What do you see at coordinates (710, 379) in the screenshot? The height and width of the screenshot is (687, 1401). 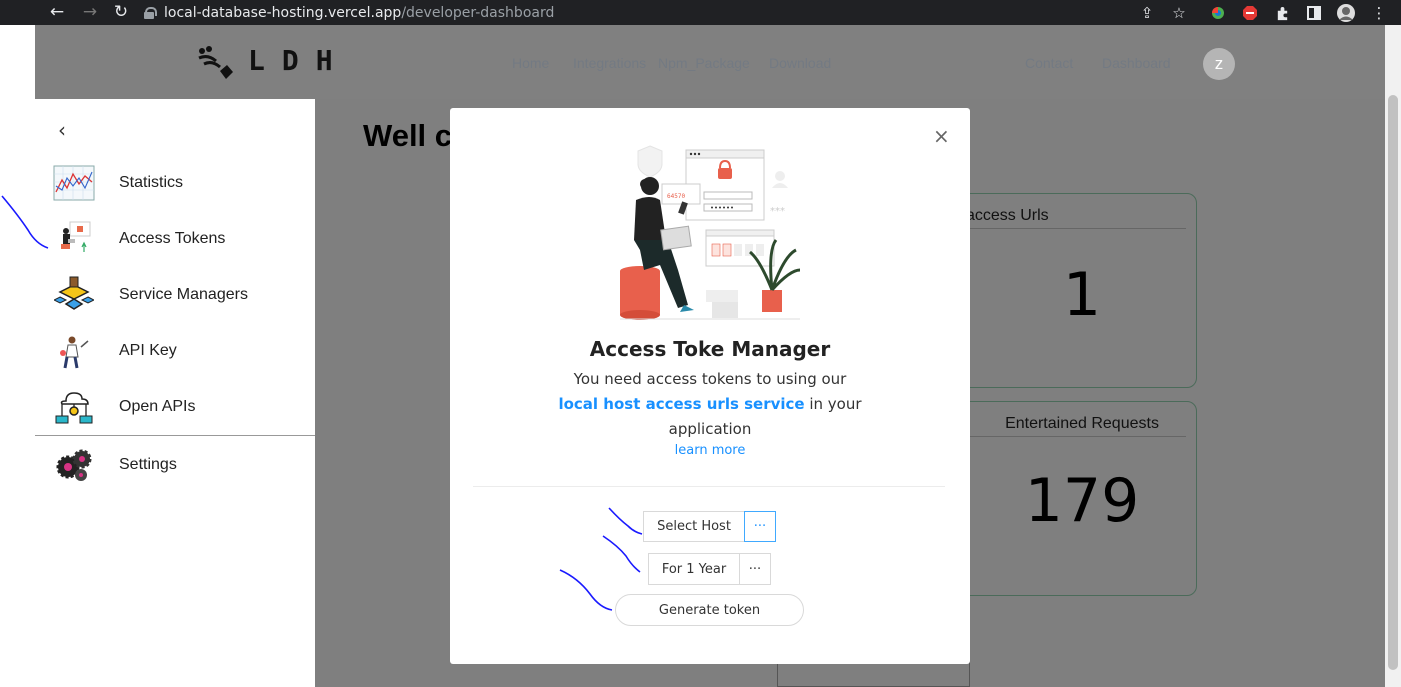 I see `modal-description-line1: You need access tokens to using our` at bounding box center [710, 379].